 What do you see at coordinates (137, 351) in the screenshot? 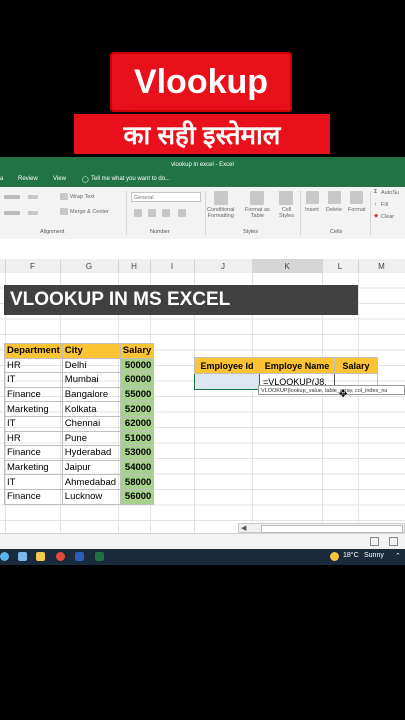
I see `header-salary: Salary` at bounding box center [137, 351].